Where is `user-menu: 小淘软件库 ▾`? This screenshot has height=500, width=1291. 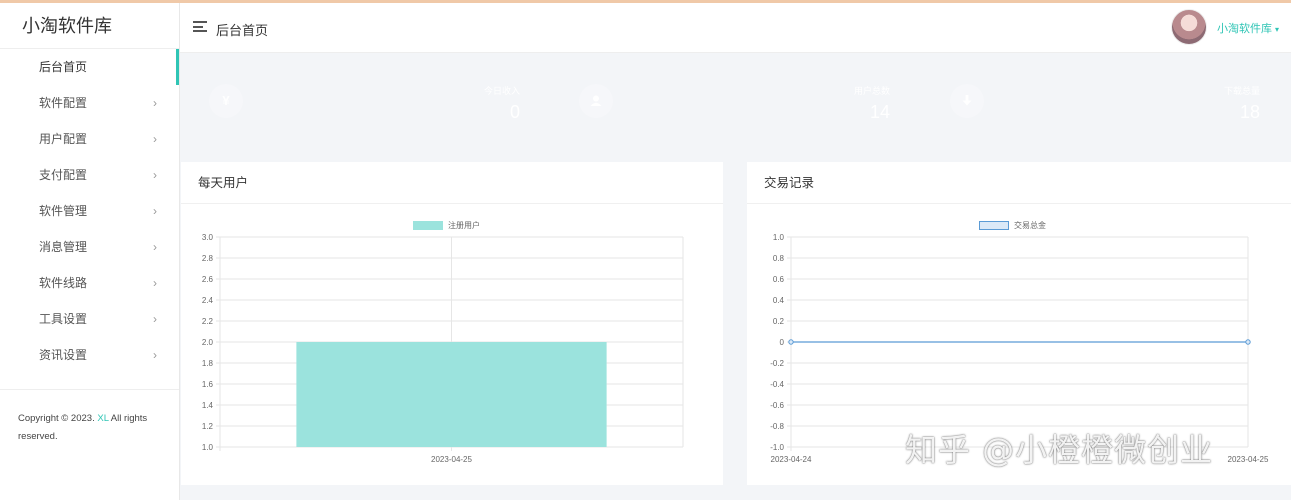 user-menu: 小淘软件库 ▾ is located at coordinates (1248, 28).